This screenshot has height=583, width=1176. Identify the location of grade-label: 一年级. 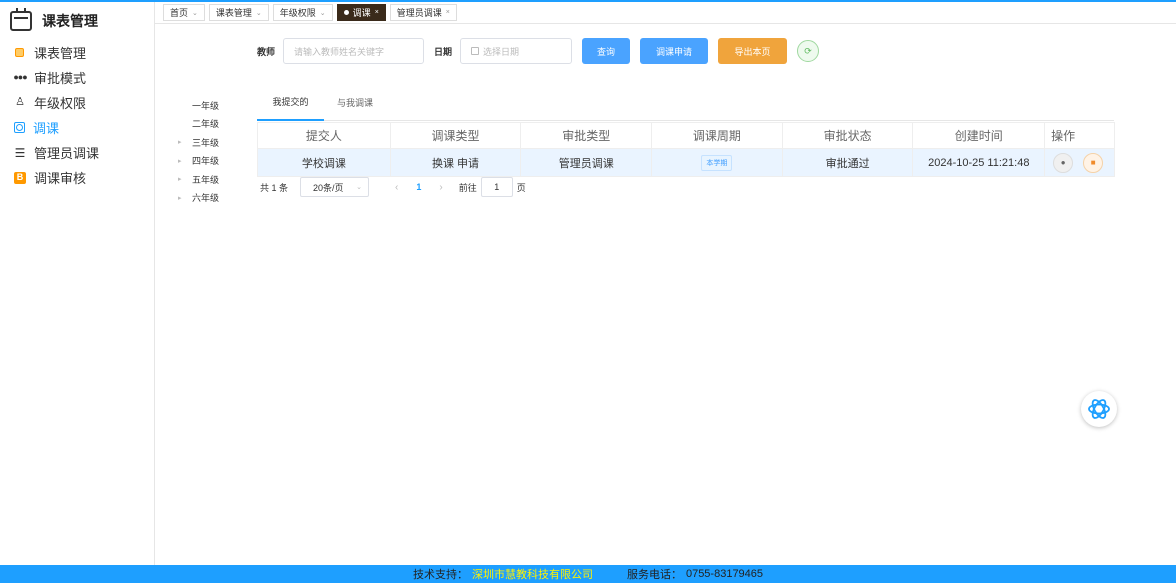
(206, 105).